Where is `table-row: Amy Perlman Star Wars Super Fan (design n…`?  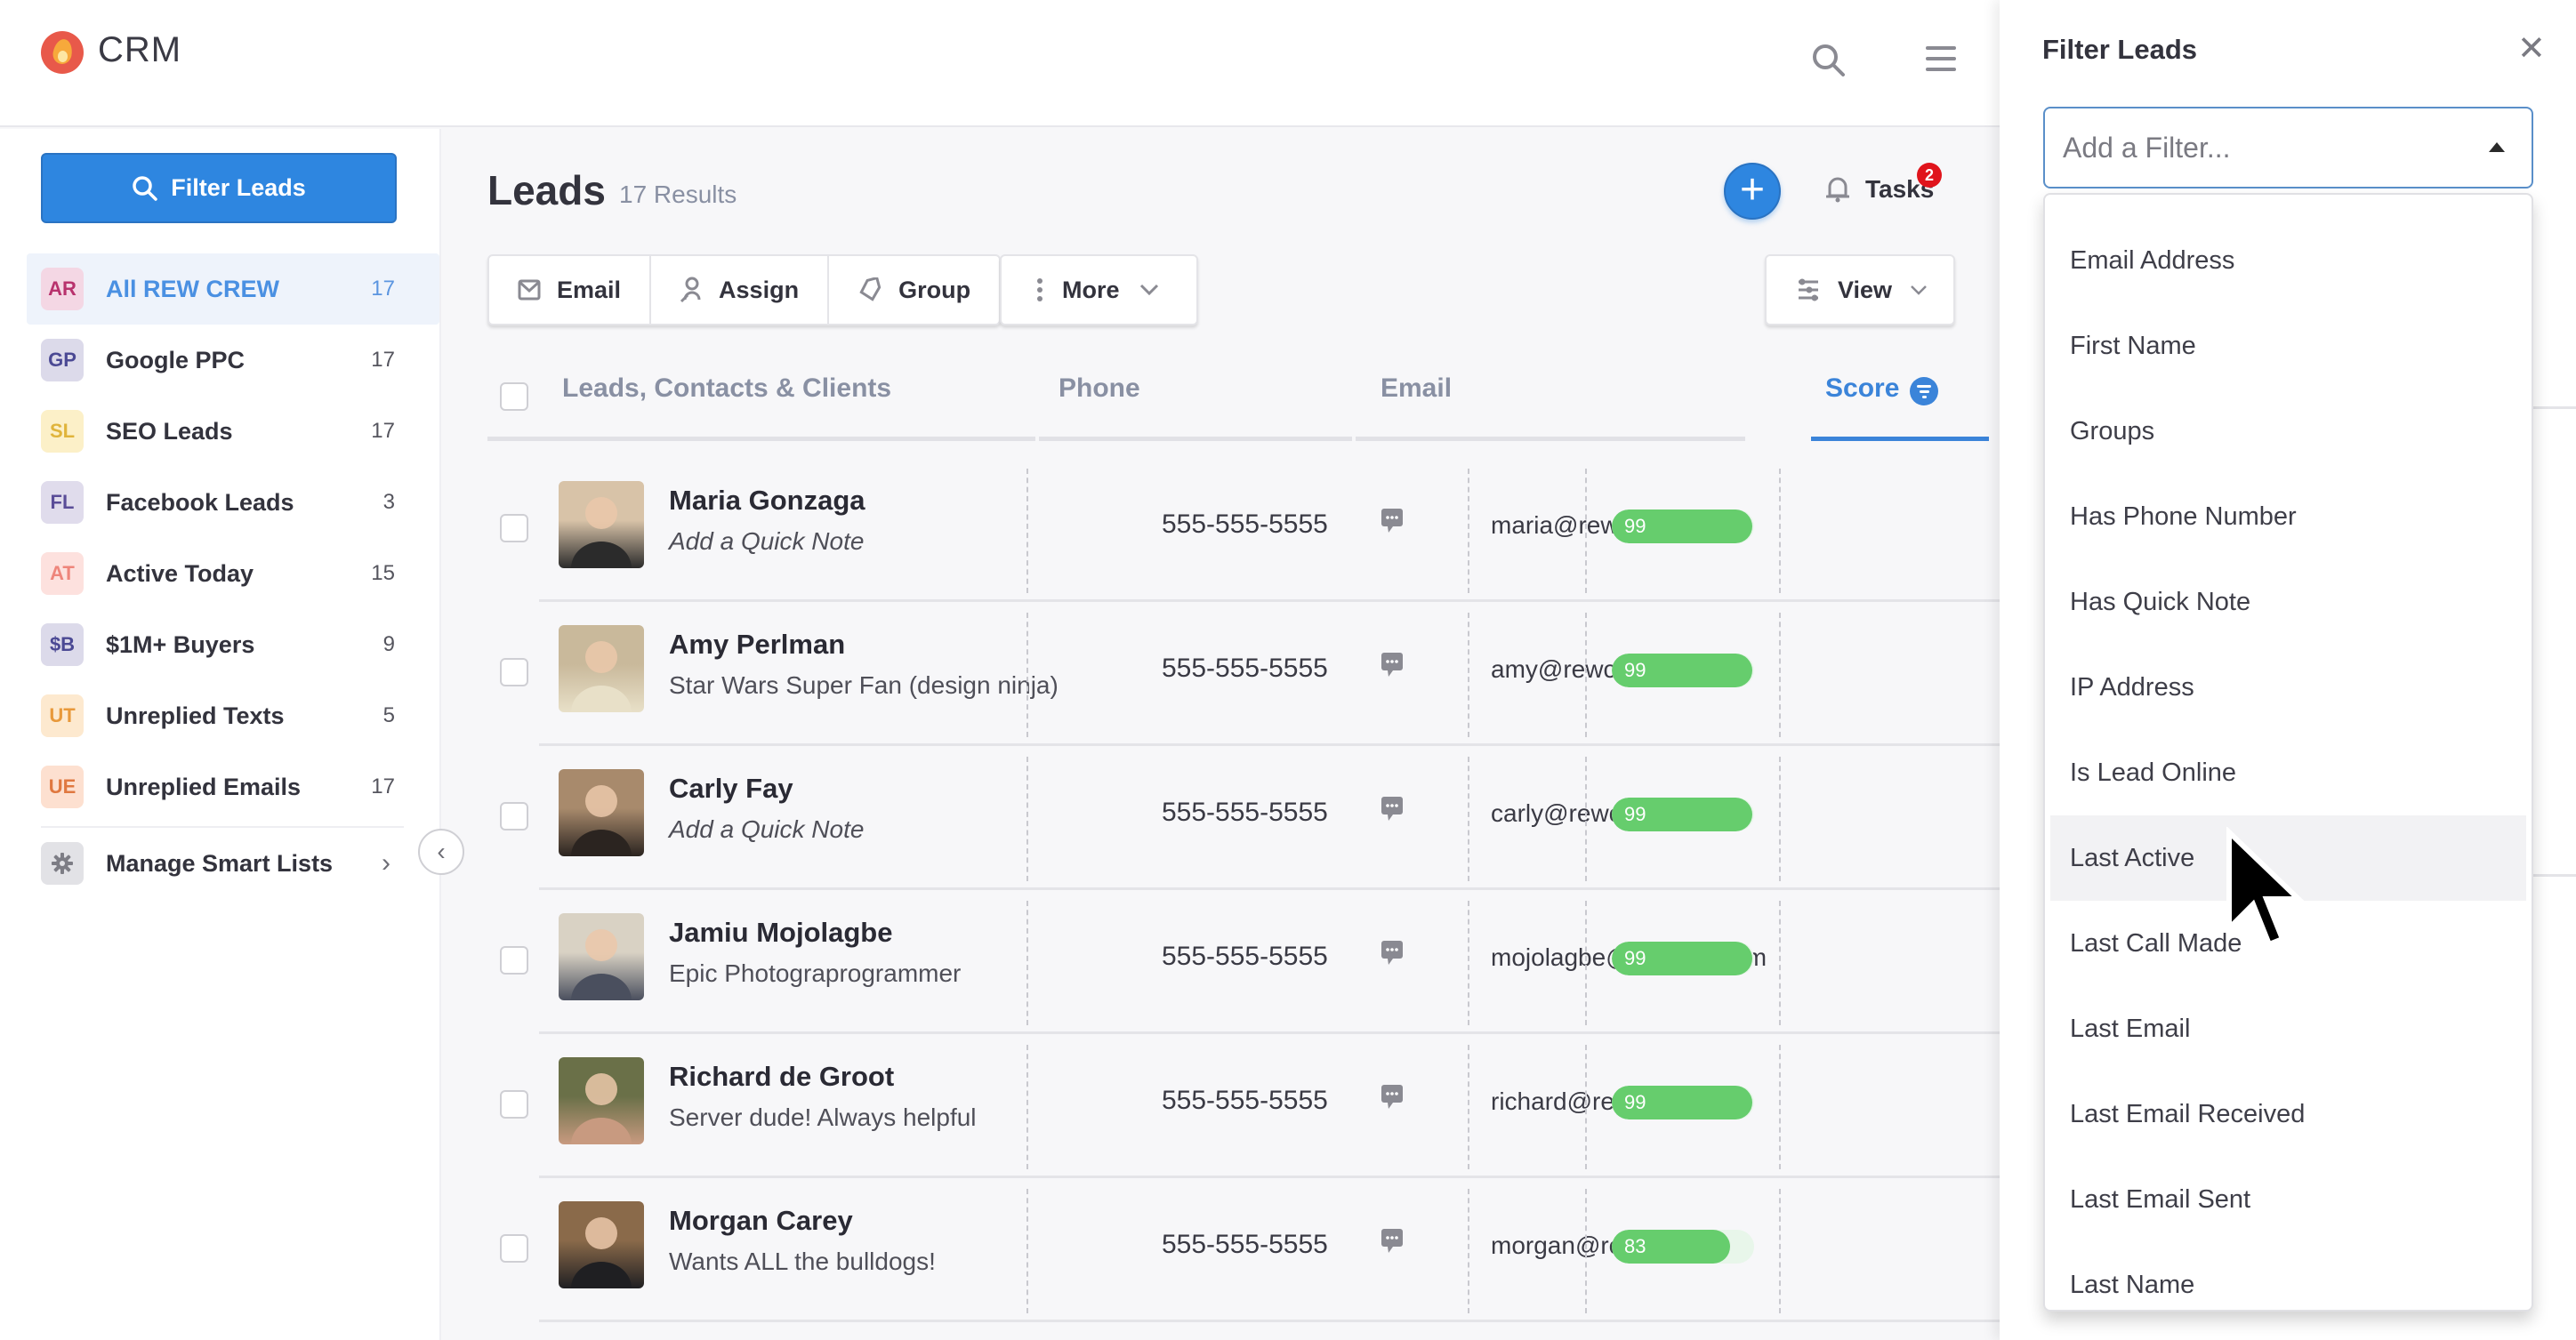
table-row: Amy Perlman Star Wars Super Fan (design n… is located at coordinates (1250, 674).